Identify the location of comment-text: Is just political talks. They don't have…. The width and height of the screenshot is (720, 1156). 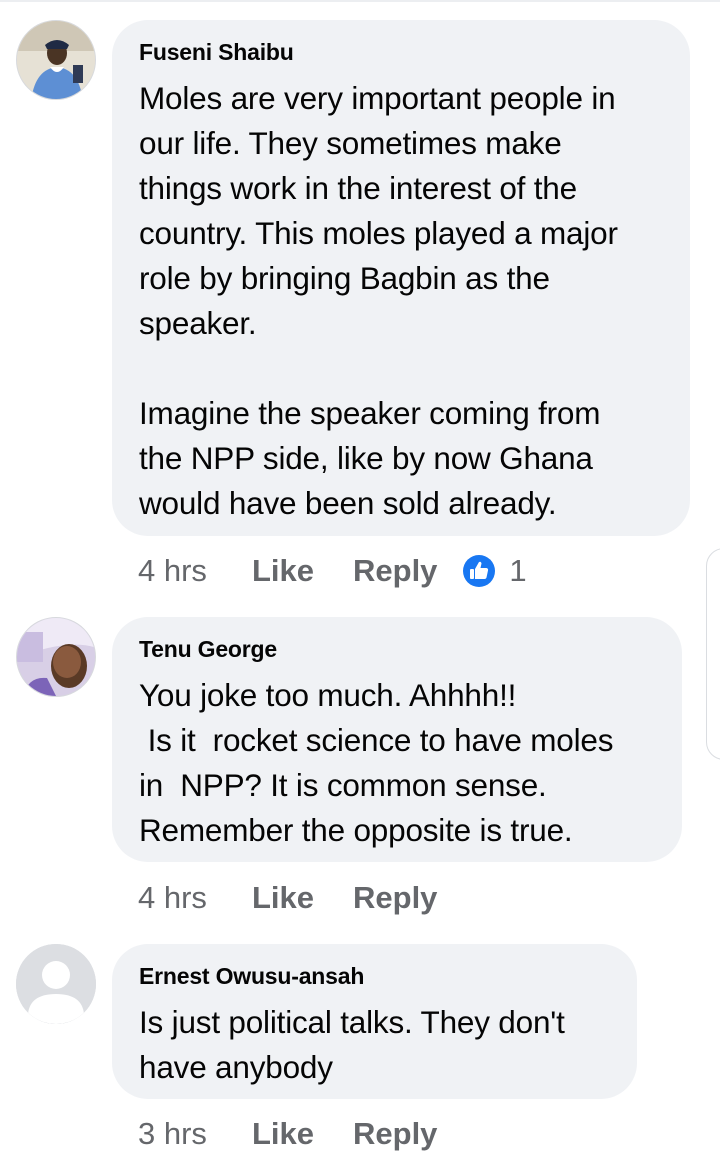
(352, 1044).